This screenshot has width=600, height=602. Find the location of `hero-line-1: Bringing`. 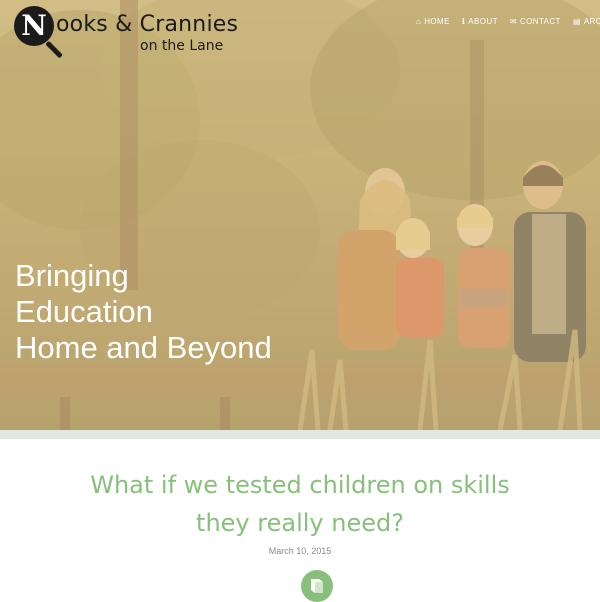

hero-line-1: Bringing is located at coordinates (72, 275).